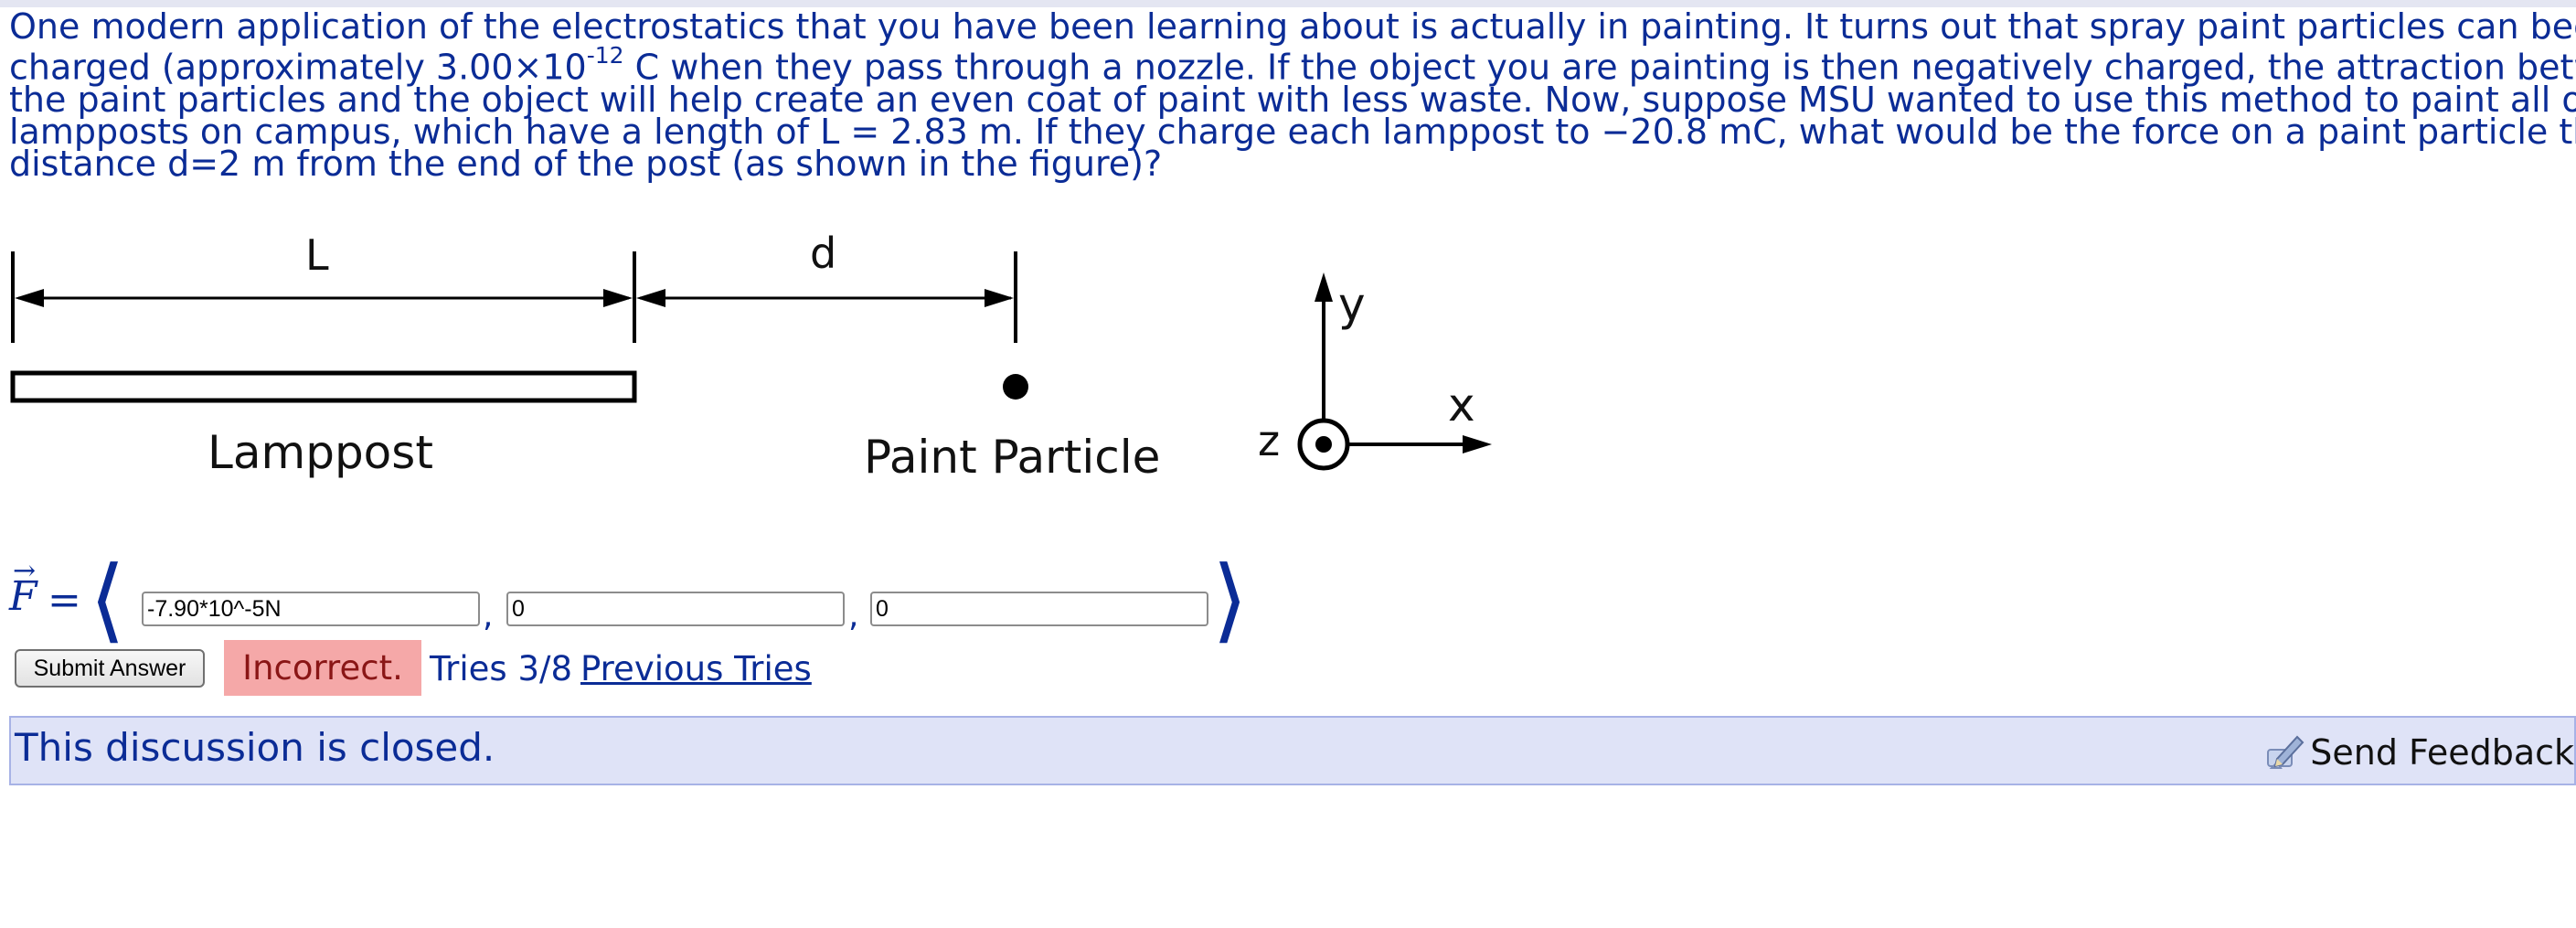  I want to click on dim-arrowhead-d-right, so click(1000, 298).